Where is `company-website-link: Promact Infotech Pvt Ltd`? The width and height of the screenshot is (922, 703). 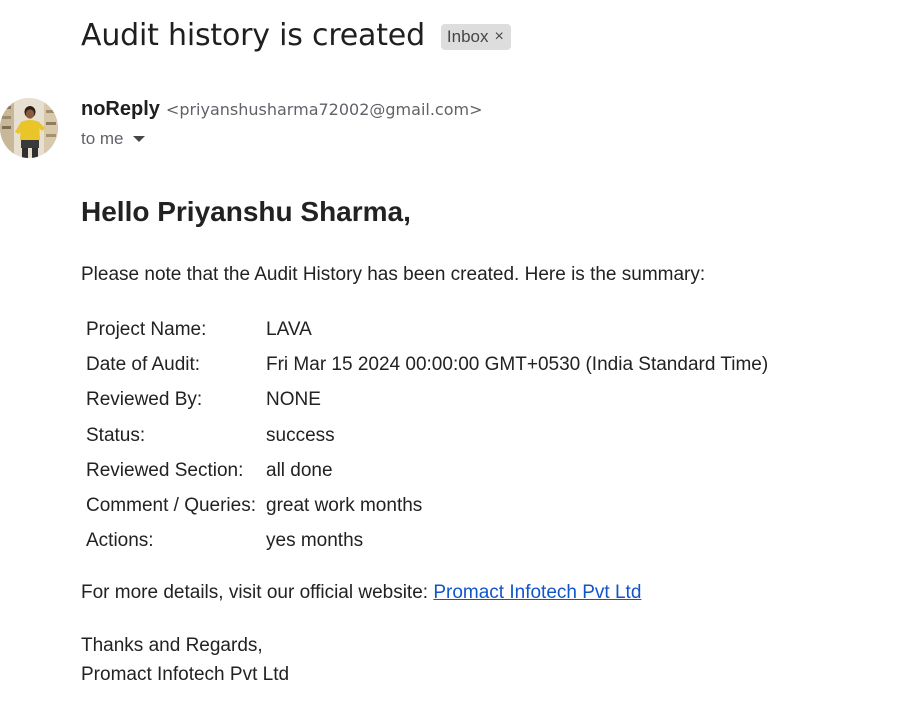
company-website-link: Promact Infotech Pvt Ltd is located at coordinates (537, 592).